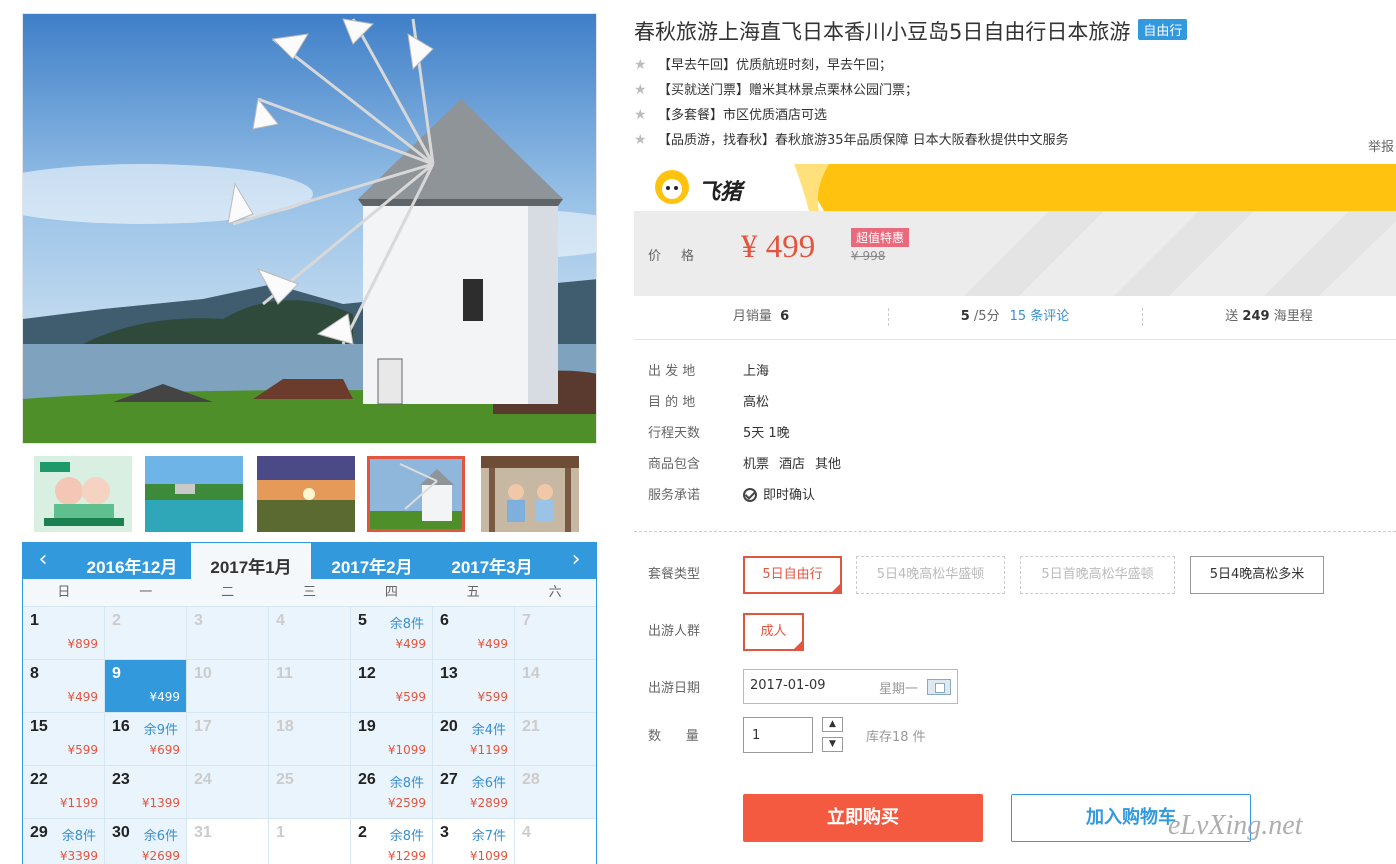 This screenshot has width=1396, height=864. Describe the element at coordinates (39, 779) in the screenshot. I see `calendar-day-number: 22` at that location.